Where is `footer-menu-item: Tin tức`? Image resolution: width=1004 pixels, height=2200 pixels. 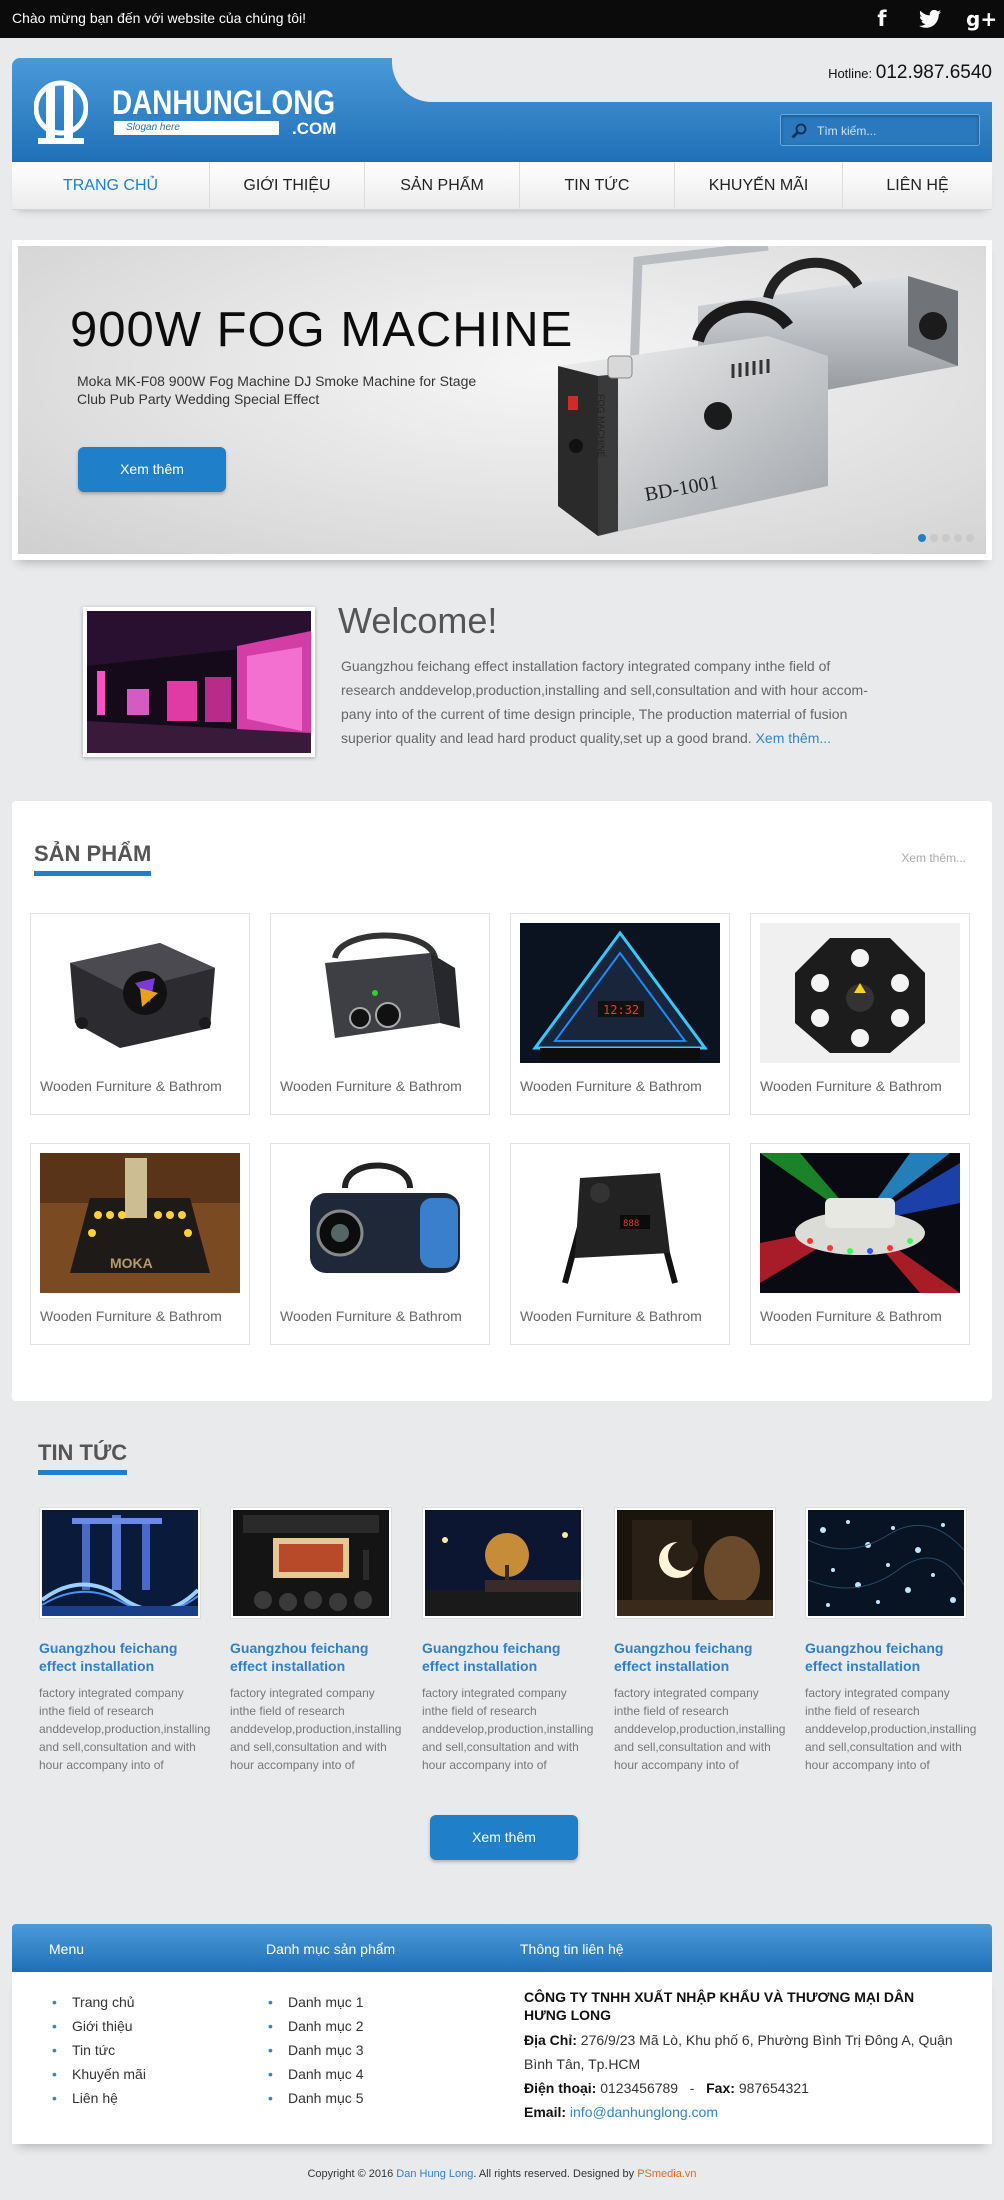
footer-menu-item: Tin tức is located at coordinates (99, 2050).